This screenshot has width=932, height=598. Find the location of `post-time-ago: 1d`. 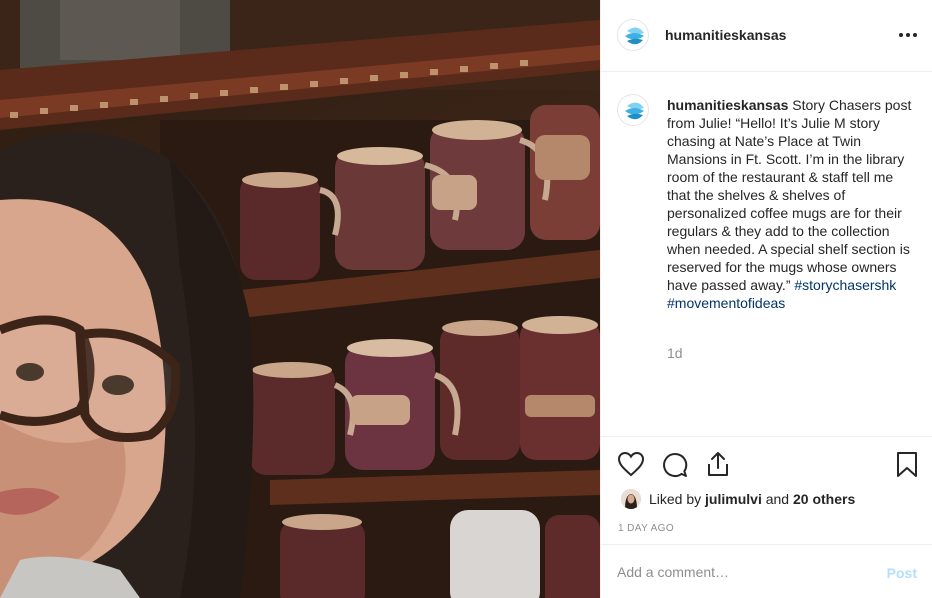

post-time-ago: 1d is located at coordinates (675, 353).